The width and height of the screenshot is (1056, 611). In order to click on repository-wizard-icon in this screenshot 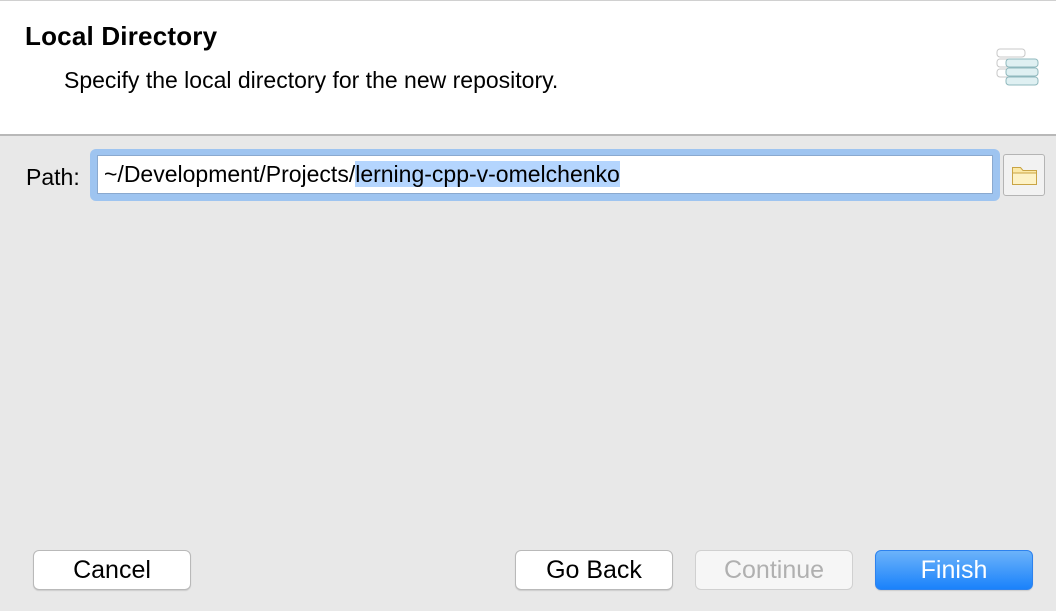, I will do `click(1017, 69)`.